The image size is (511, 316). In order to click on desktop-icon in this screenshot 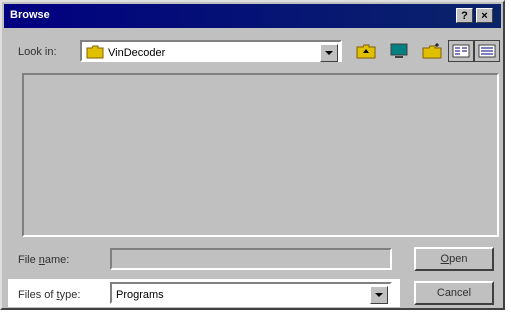, I will do `click(399, 50)`.